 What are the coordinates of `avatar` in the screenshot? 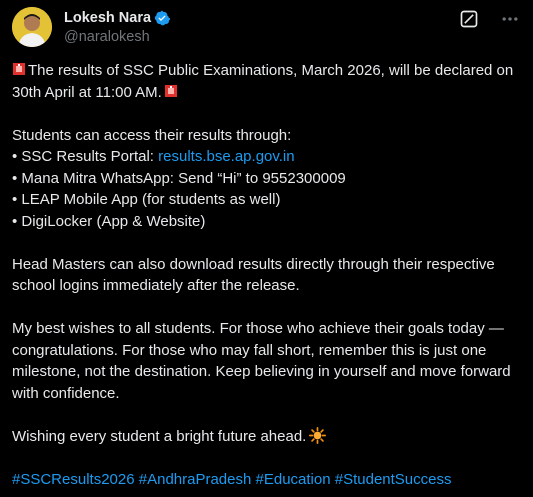 It's located at (32, 27).